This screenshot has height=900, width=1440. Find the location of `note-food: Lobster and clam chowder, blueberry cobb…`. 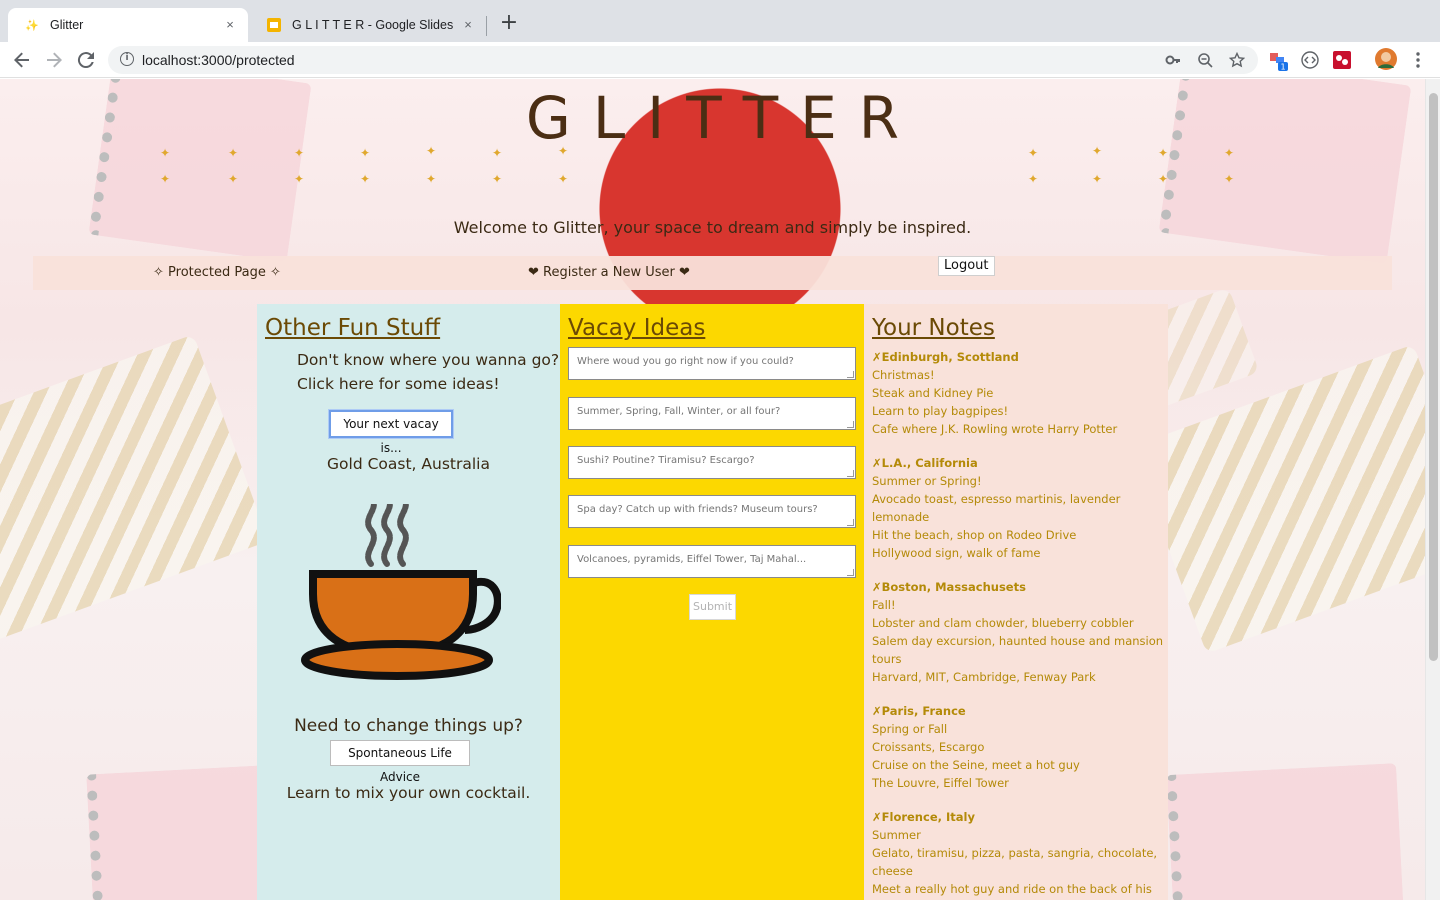

note-food: Lobster and clam chowder, blueberry cobb… is located at coordinates (1003, 623).